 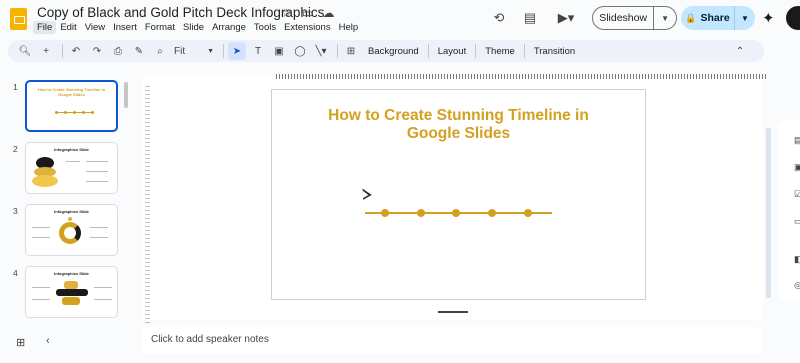 I want to click on theme-button: Theme, so click(x=500, y=51).